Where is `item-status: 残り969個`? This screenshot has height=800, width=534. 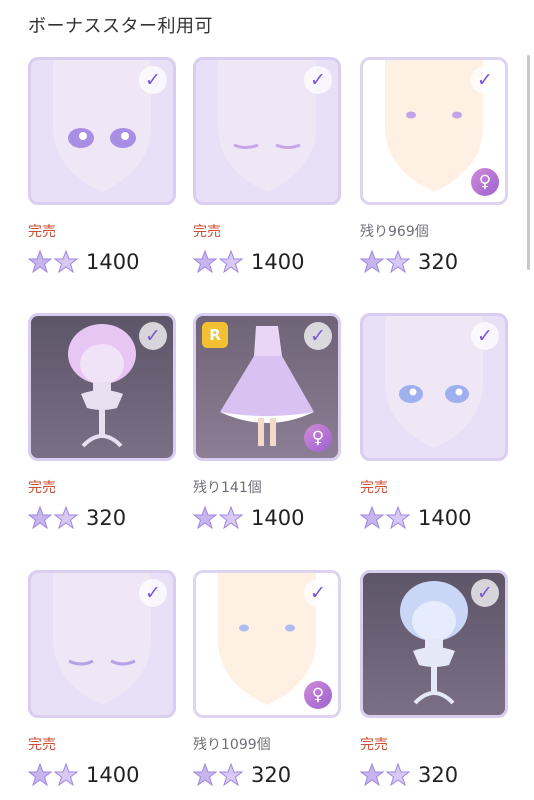 item-status: 残り969個 is located at coordinates (394, 232).